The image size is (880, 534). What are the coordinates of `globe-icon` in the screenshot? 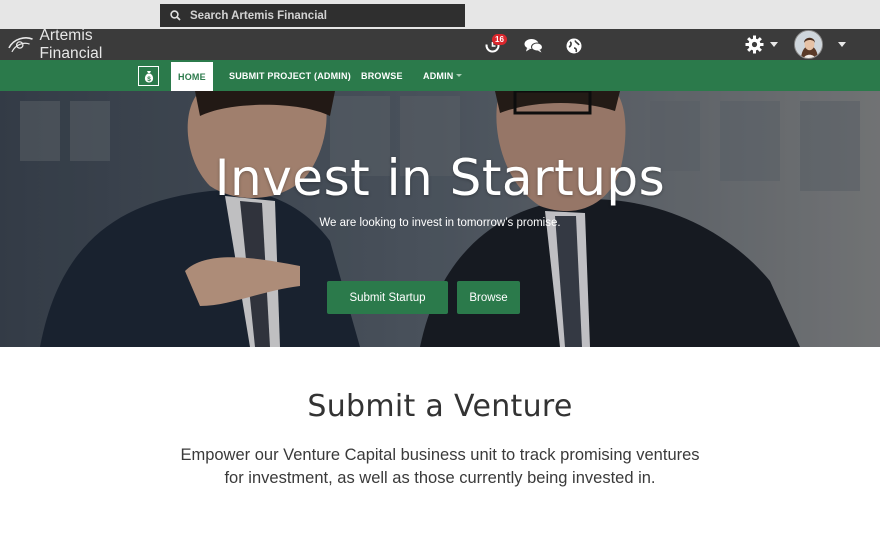 It's located at (574, 46).